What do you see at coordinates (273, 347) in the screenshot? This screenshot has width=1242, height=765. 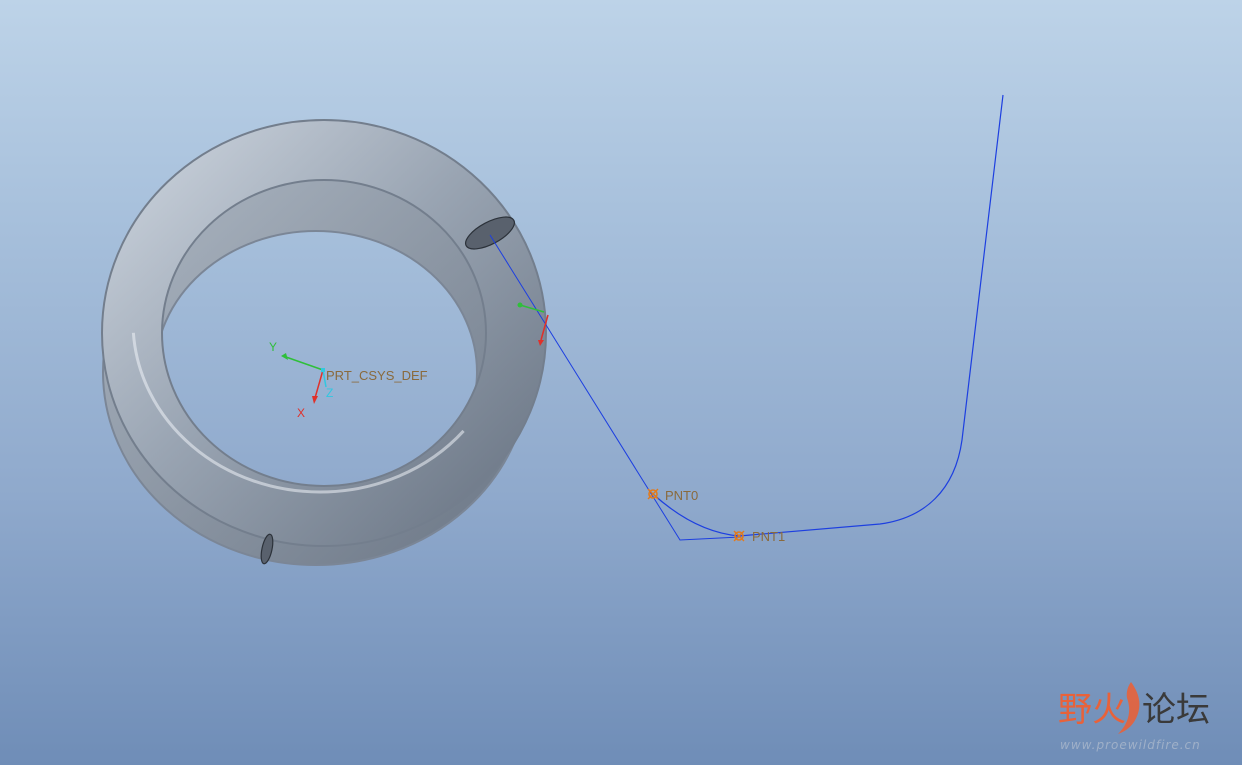 I see `csys-axis-y-label: Y` at bounding box center [273, 347].